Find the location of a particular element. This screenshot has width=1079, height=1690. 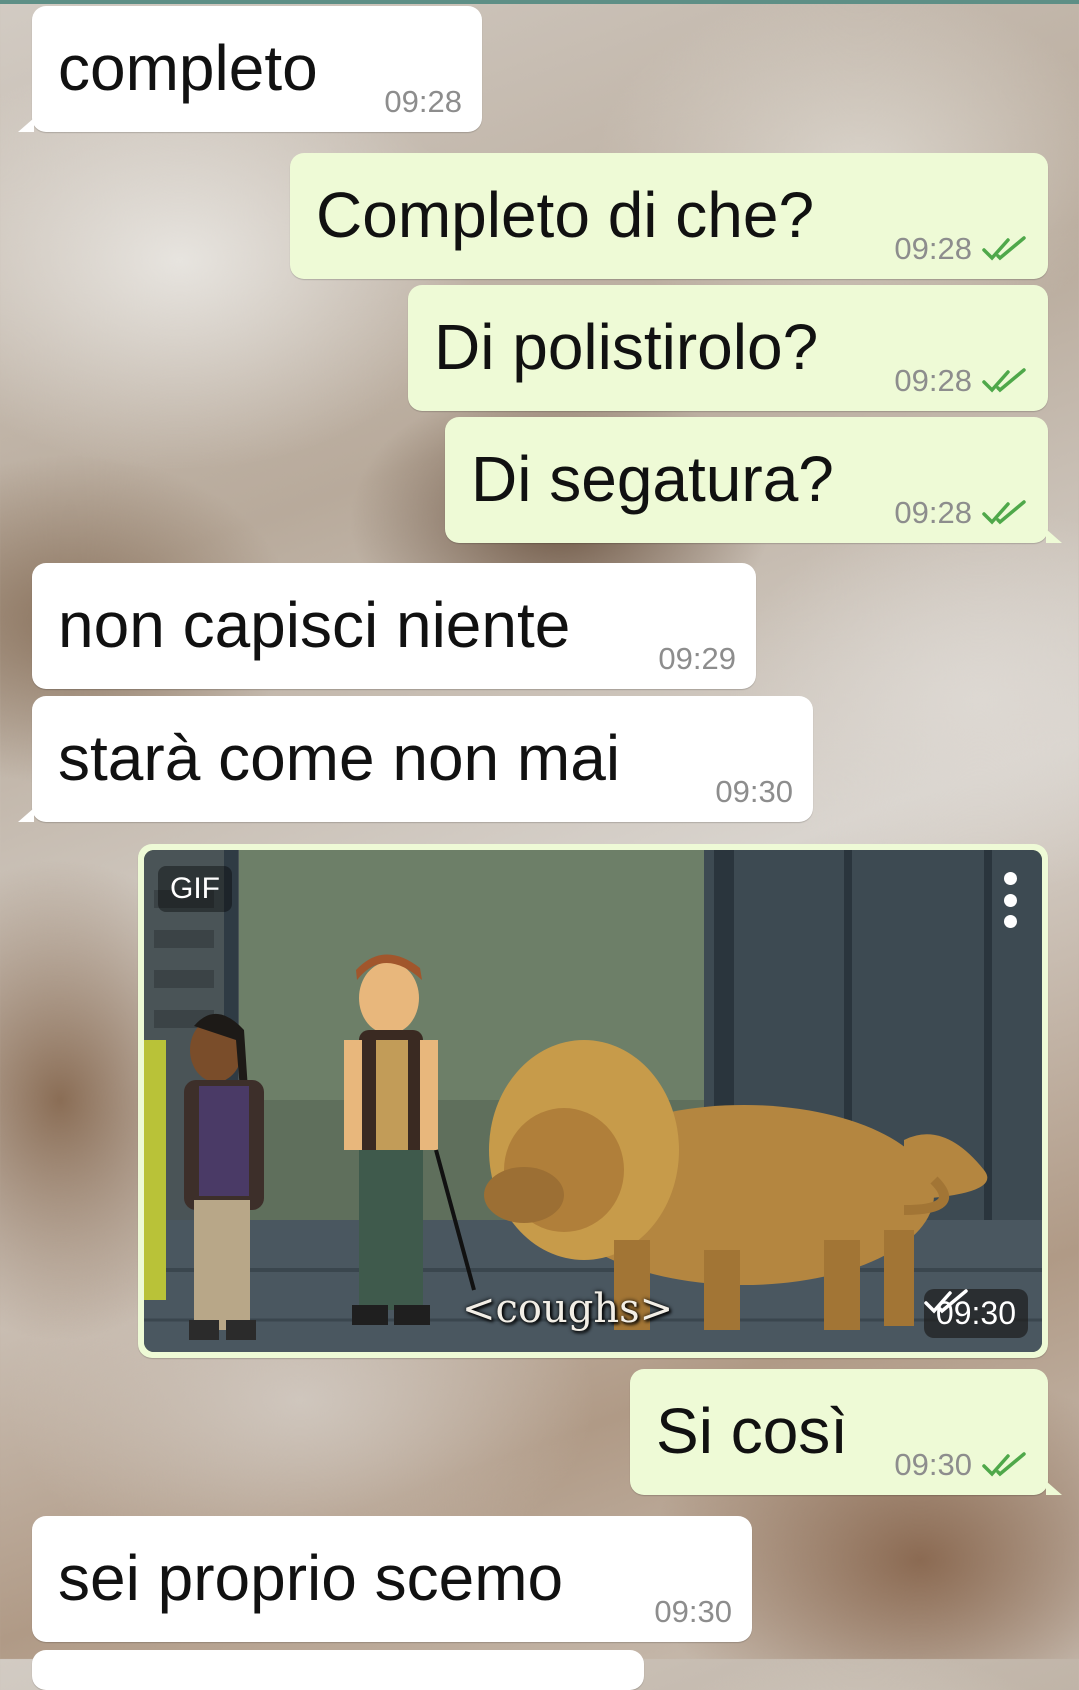

message-text: Di segatura? is located at coordinates (652, 479).